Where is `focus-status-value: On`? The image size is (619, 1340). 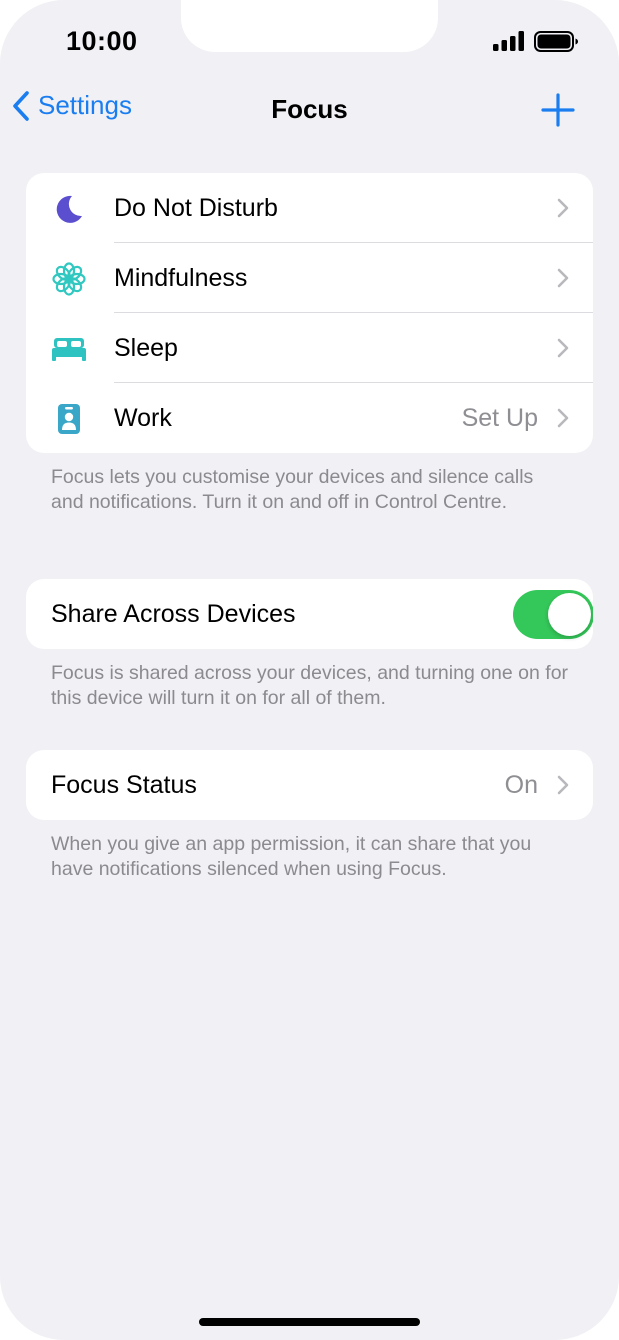
focus-status-value: On is located at coordinates (521, 784).